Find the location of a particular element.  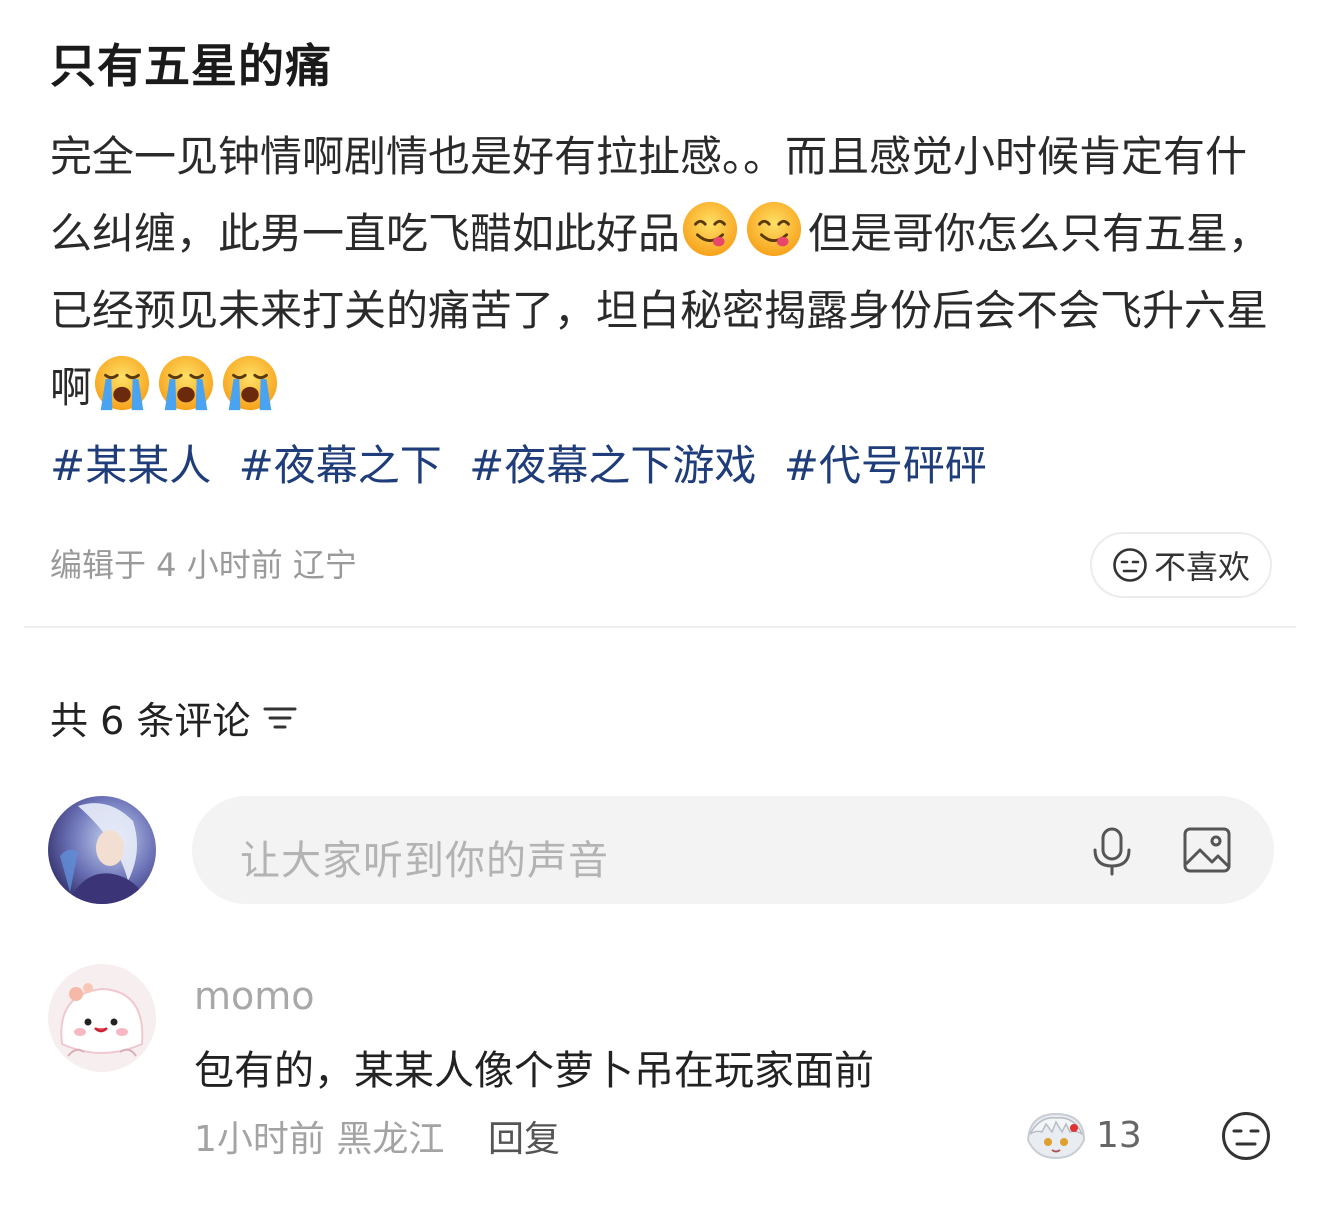

comment-input: 让大家听到你的声音 is located at coordinates (733, 850).